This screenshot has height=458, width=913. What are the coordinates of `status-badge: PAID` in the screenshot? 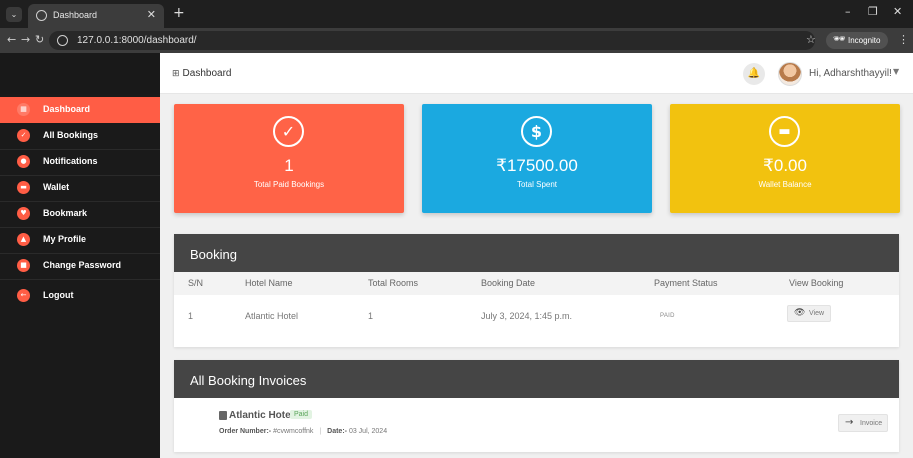 It's located at (667, 316).